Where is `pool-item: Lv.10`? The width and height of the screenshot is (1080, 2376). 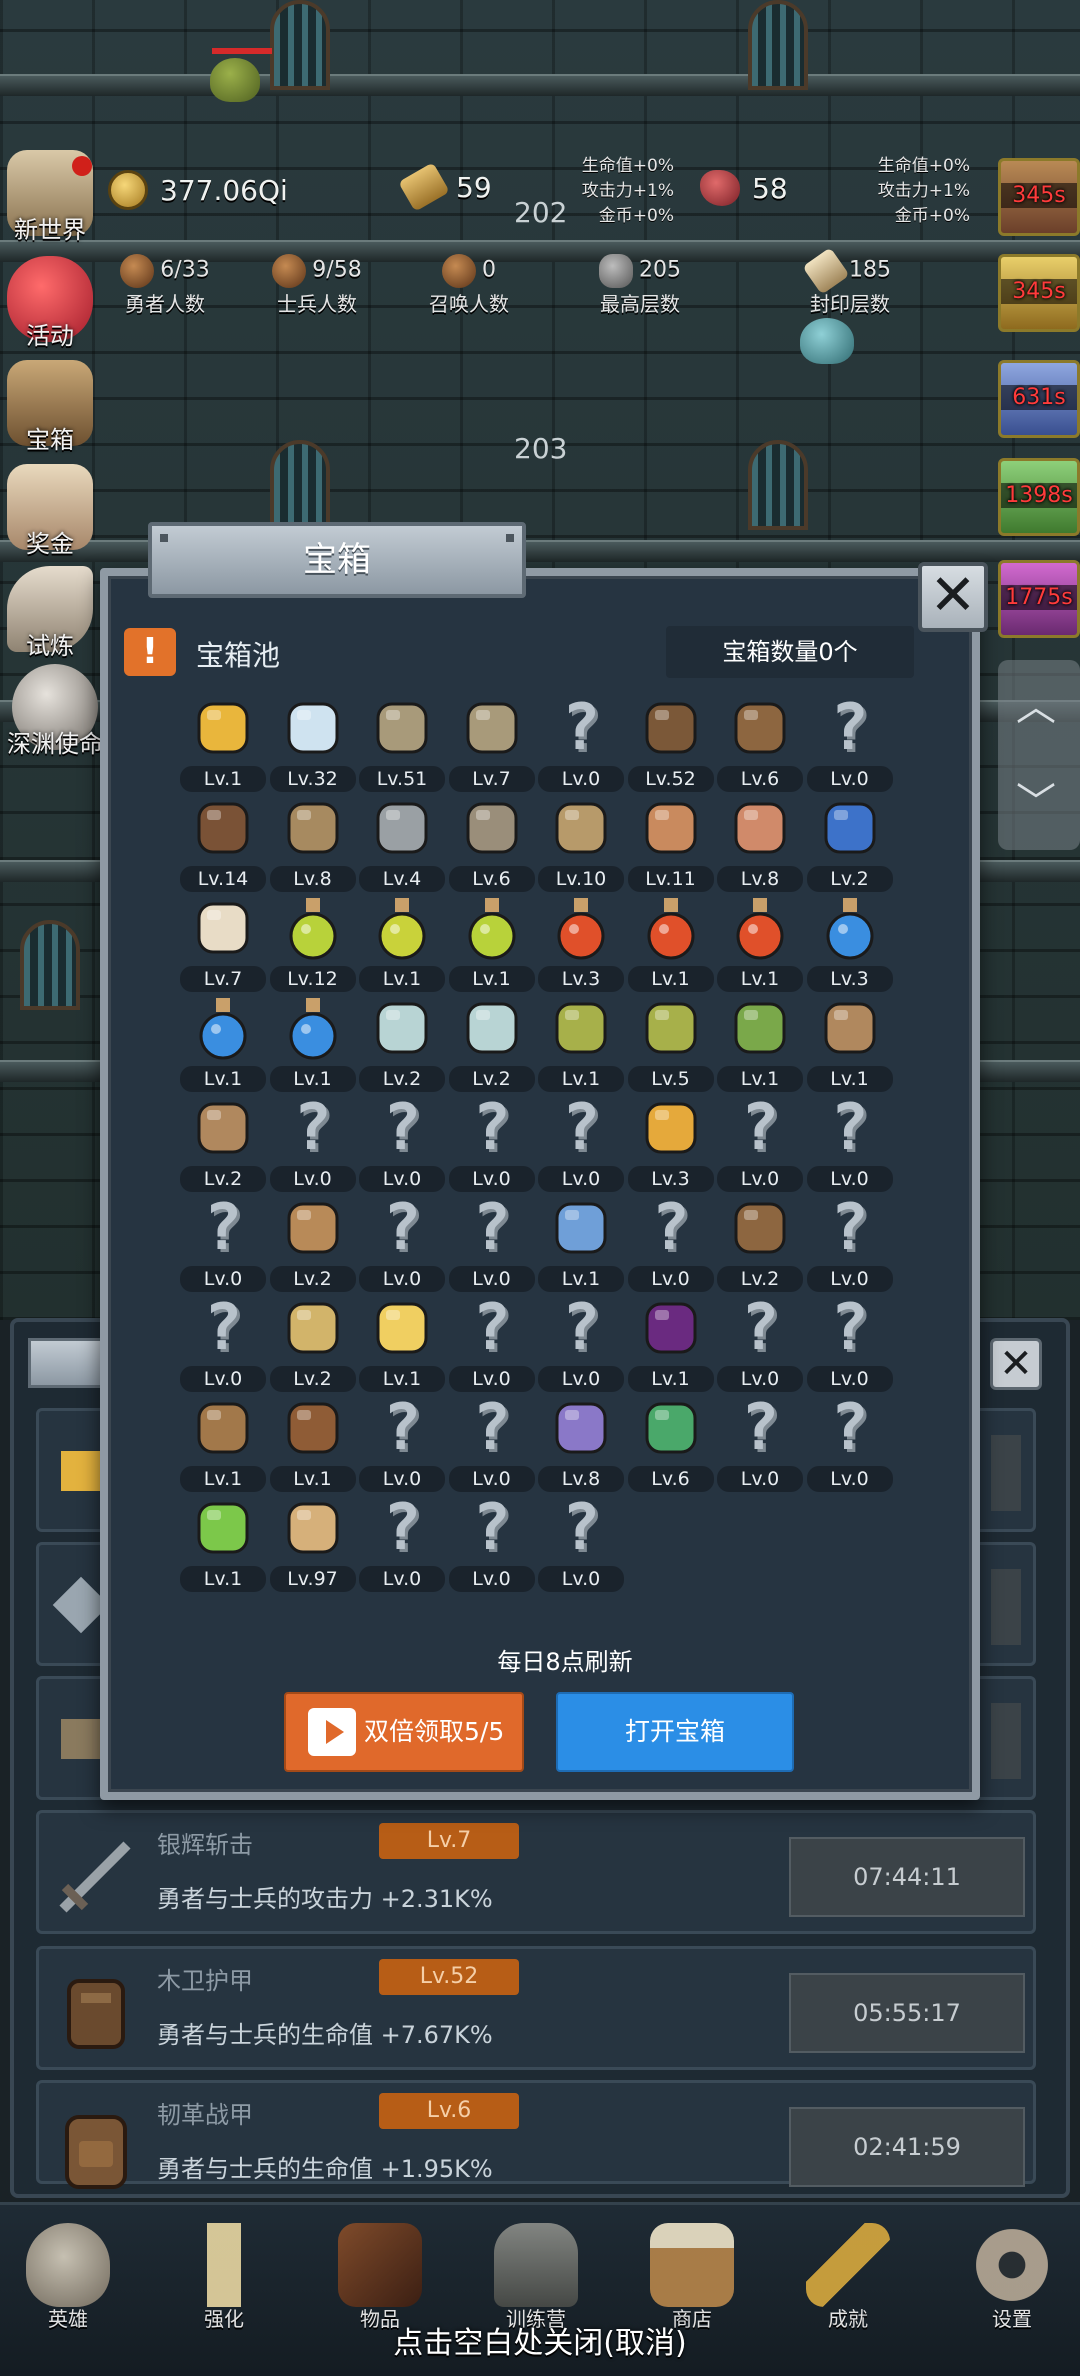 pool-item: Lv.10 is located at coordinates (581, 844).